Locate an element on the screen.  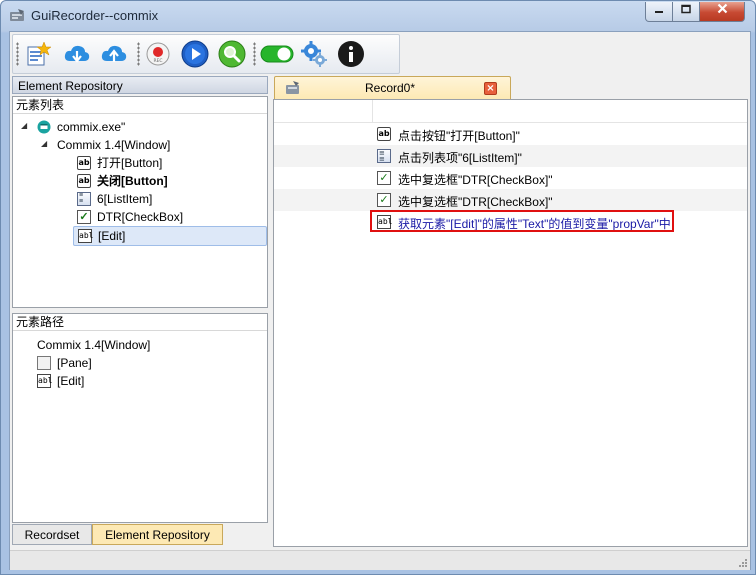
record-list-header is located at coordinates (510, 111).